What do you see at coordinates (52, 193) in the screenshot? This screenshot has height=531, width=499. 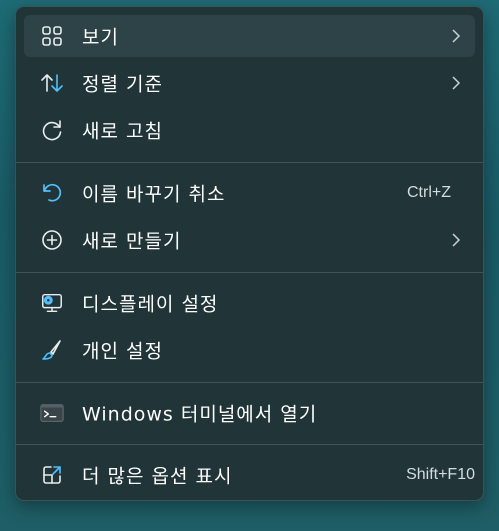 I see `undo-icon` at bounding box center [52, 193].